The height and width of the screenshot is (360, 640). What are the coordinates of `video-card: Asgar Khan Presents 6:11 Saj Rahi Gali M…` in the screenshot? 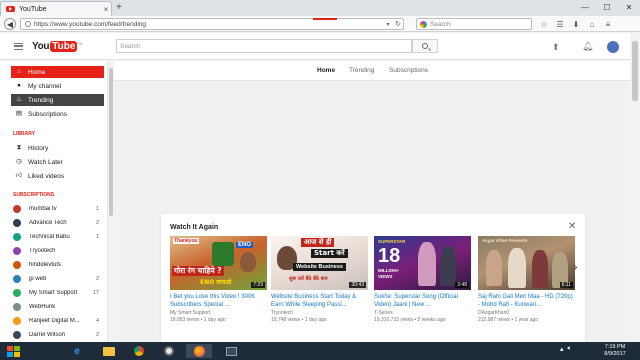 It's located at (526, 279).